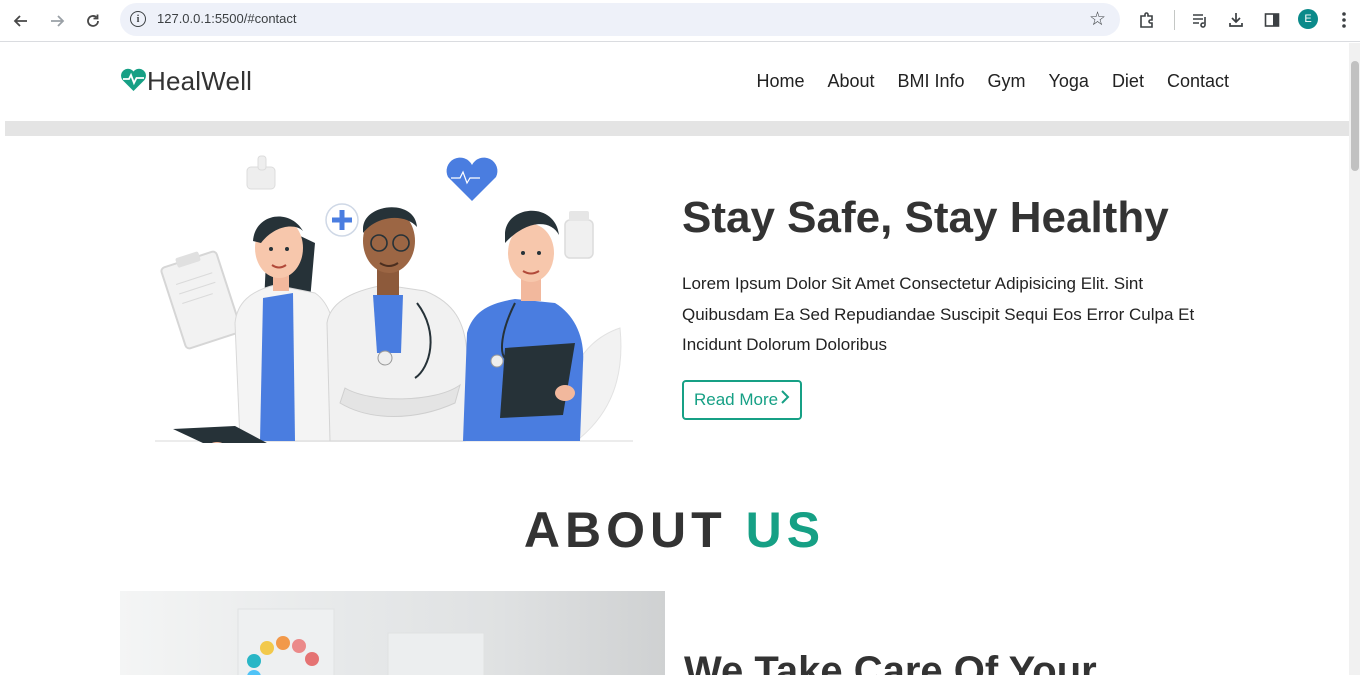  I want to click on read-more-button: Read More, so click(742, 400).